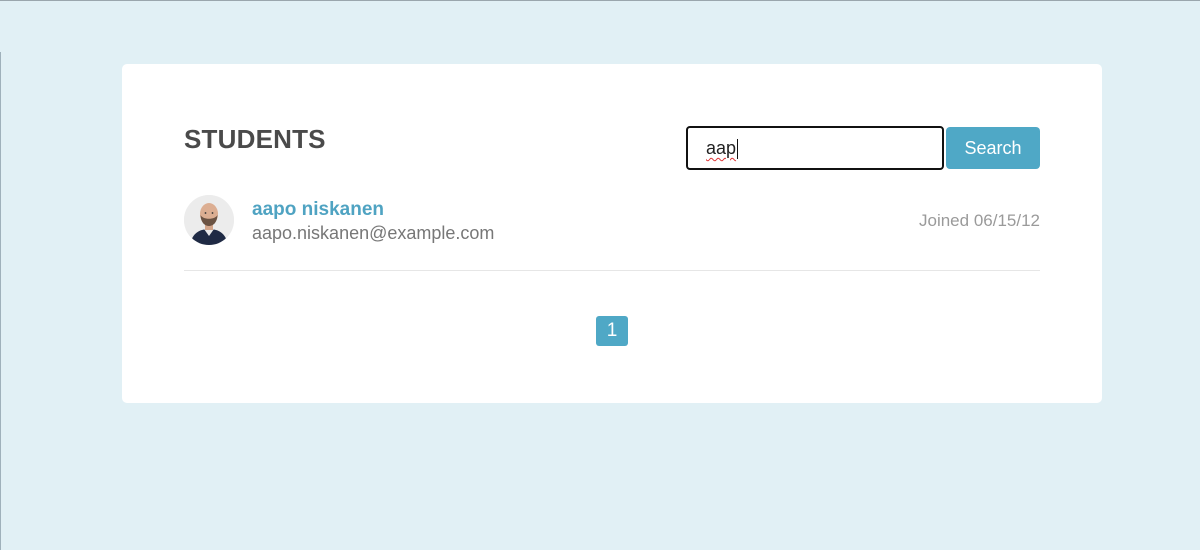 This screenshot has height=550, width=1200. I want to click on window-left-border, so click(0, 301).